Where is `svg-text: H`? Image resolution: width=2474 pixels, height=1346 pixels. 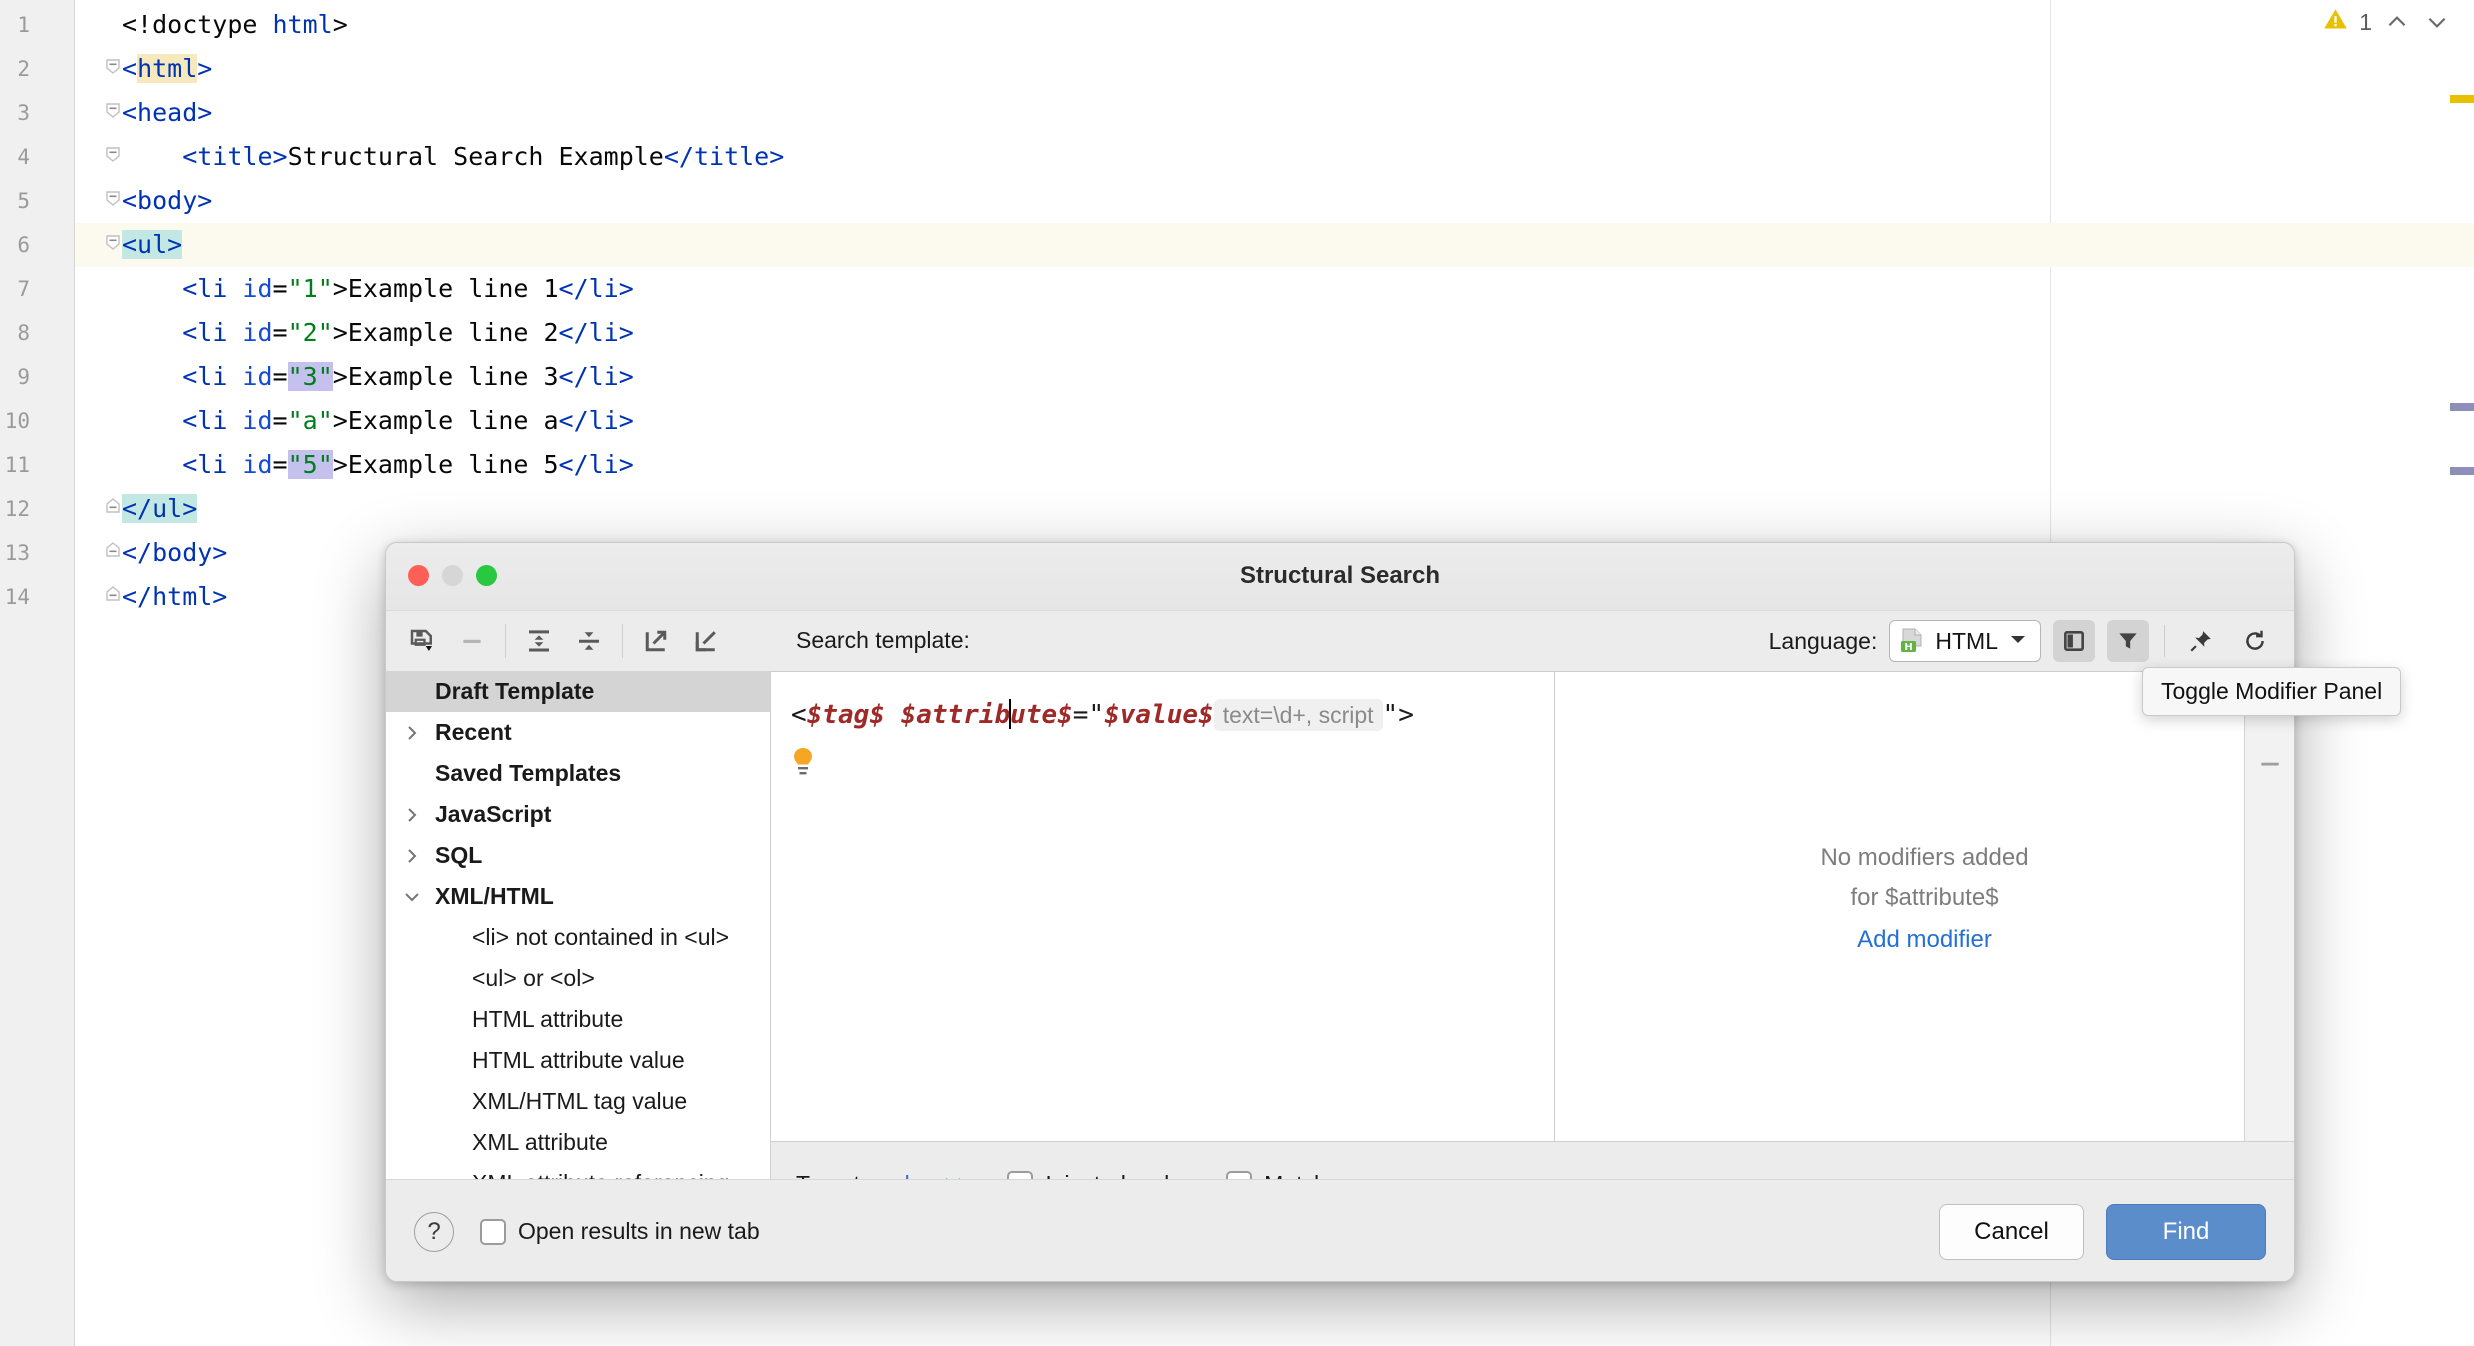
svg-text: H is located at coordinates (1909, 647).